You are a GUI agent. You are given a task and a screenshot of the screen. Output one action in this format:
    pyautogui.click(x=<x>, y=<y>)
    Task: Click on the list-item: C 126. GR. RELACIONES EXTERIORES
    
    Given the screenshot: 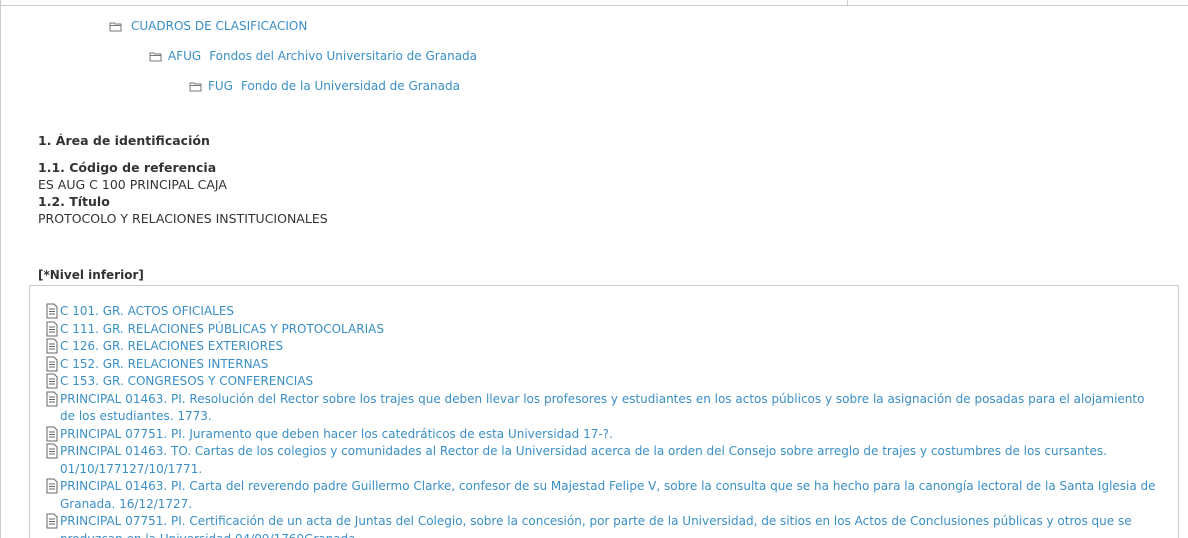 What is the action you would take?
    pyautogui.click(x=601, y=347)
    